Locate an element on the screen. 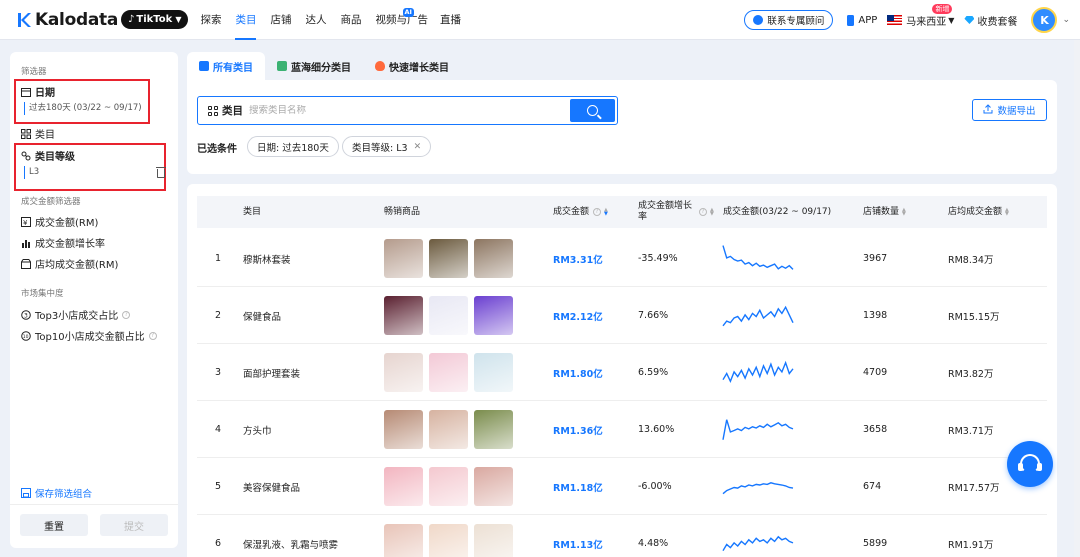 The width and height of the screenshot is (1080, 557). chevron-down-icon: ⌄ is located at coordinates (1066, 20).